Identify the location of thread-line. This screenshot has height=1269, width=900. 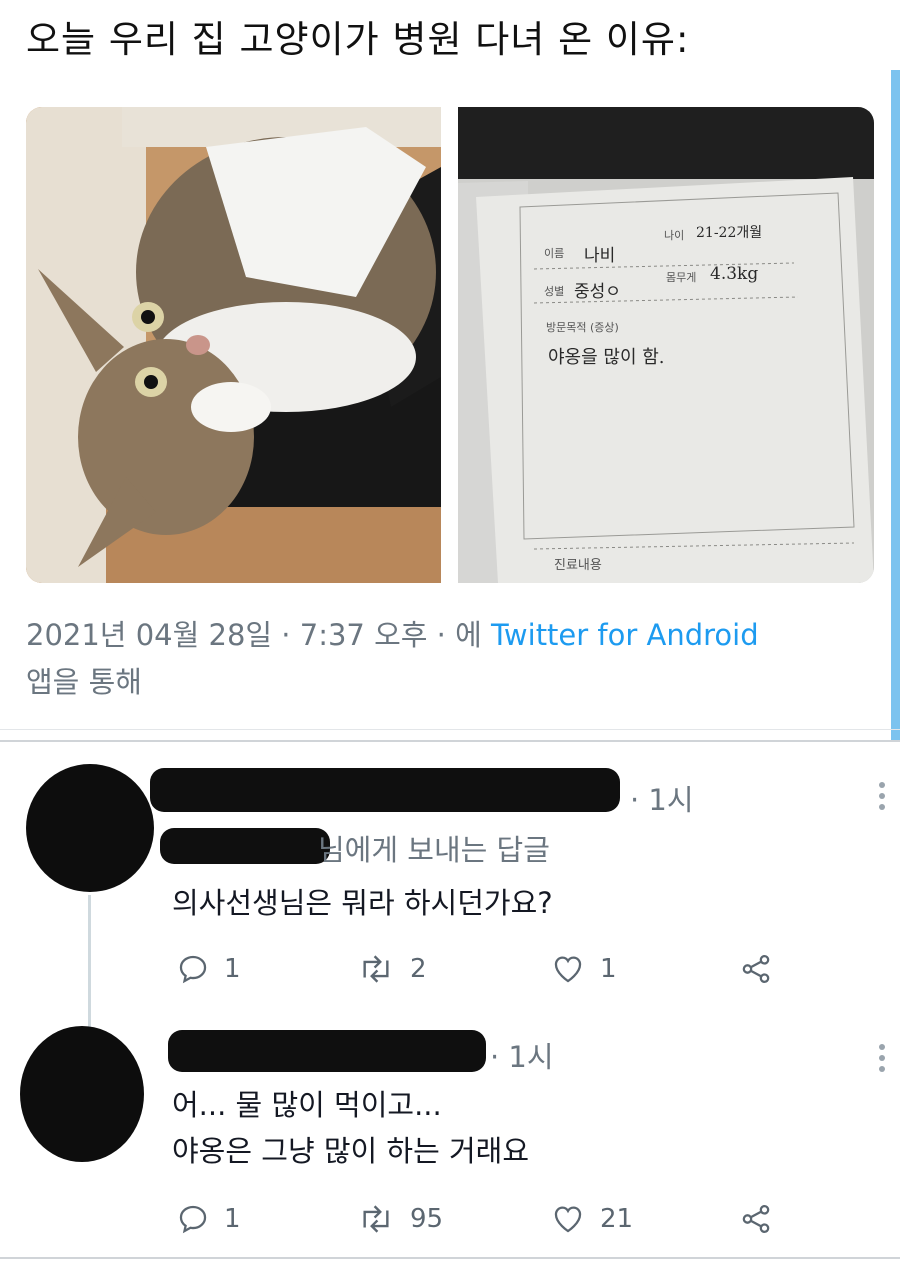
(89, 961).